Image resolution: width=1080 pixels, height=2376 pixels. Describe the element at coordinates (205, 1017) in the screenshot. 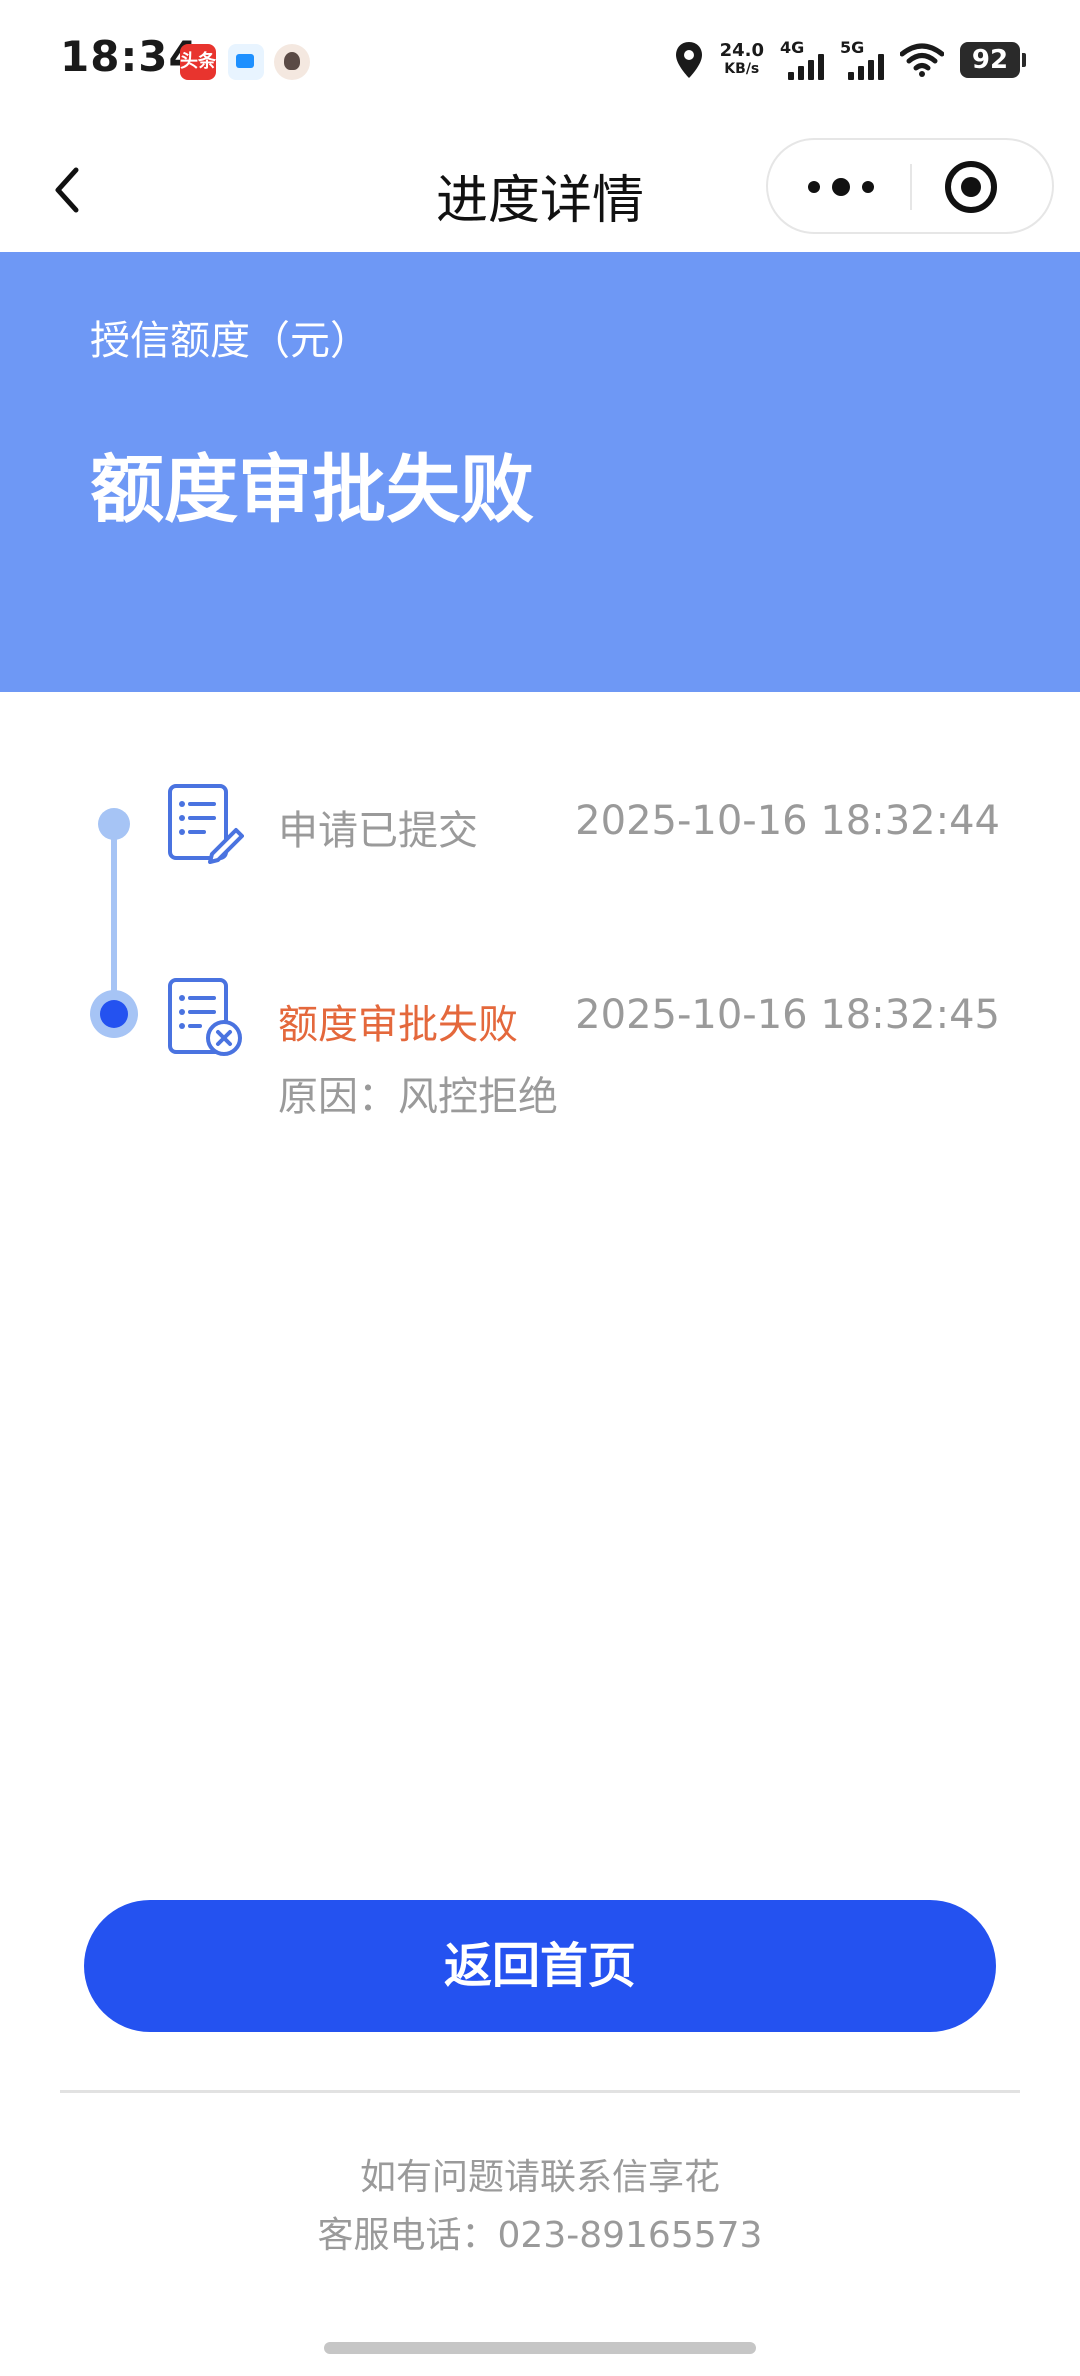

I see `document-reject-icon` at that location.